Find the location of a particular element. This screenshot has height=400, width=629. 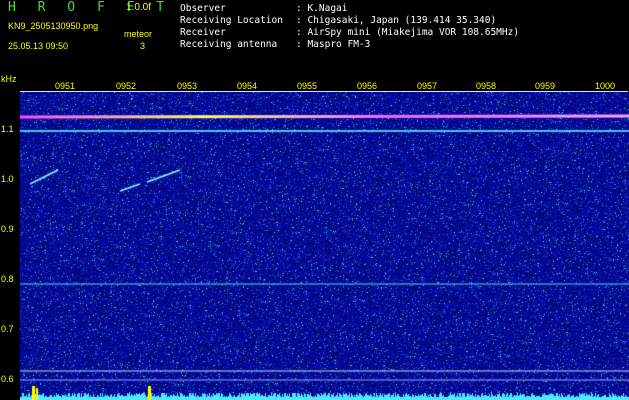

y-tick-label: 1.0 is located at coordinates (7, 179).